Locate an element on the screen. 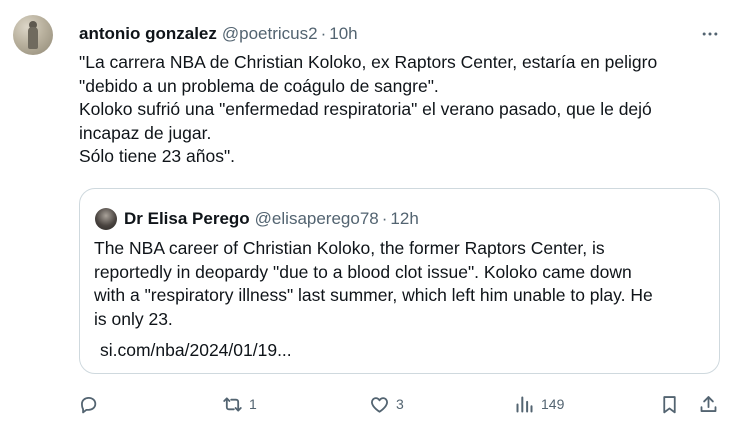 This screenshot has height=428, width=742. quote-header: Dr Elisa Perego @elisaperego78 · 12h is located at coordinates (271, 219).